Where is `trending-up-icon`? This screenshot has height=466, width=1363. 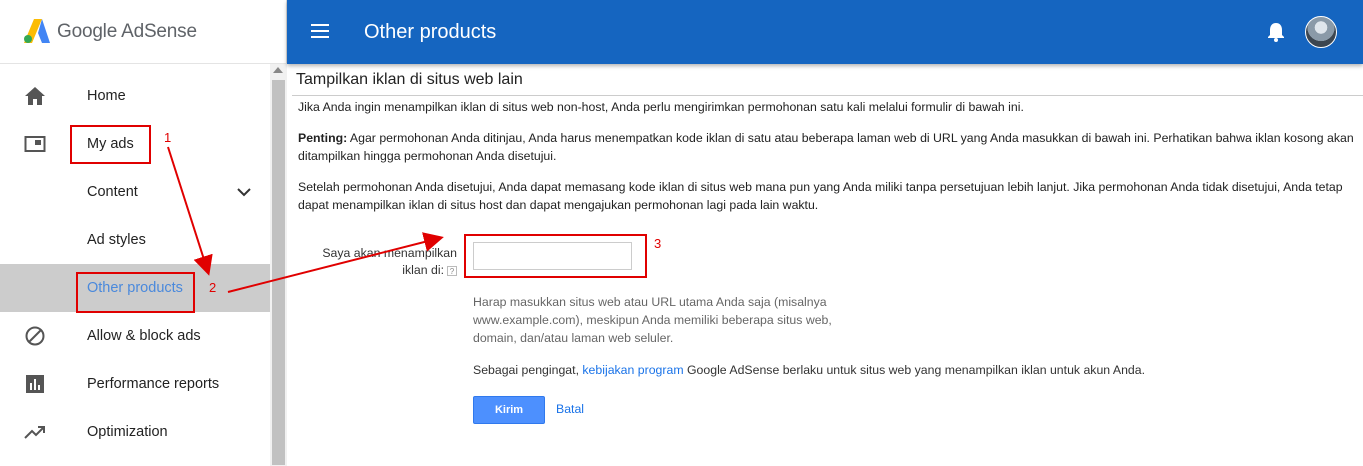
trending-up-icon is located at coordinates (34, 432).